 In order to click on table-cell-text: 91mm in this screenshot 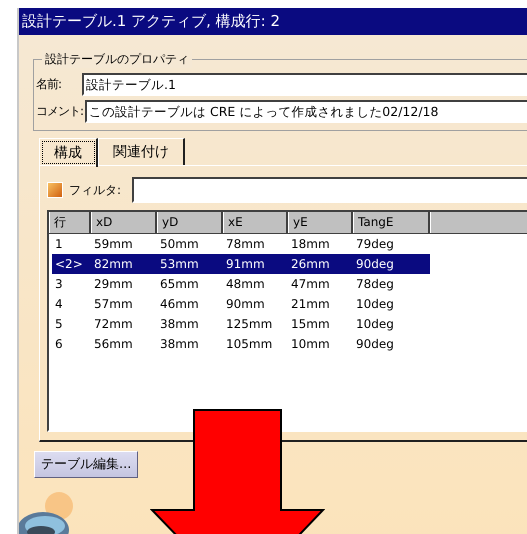, I will do `click(245, 264)`.